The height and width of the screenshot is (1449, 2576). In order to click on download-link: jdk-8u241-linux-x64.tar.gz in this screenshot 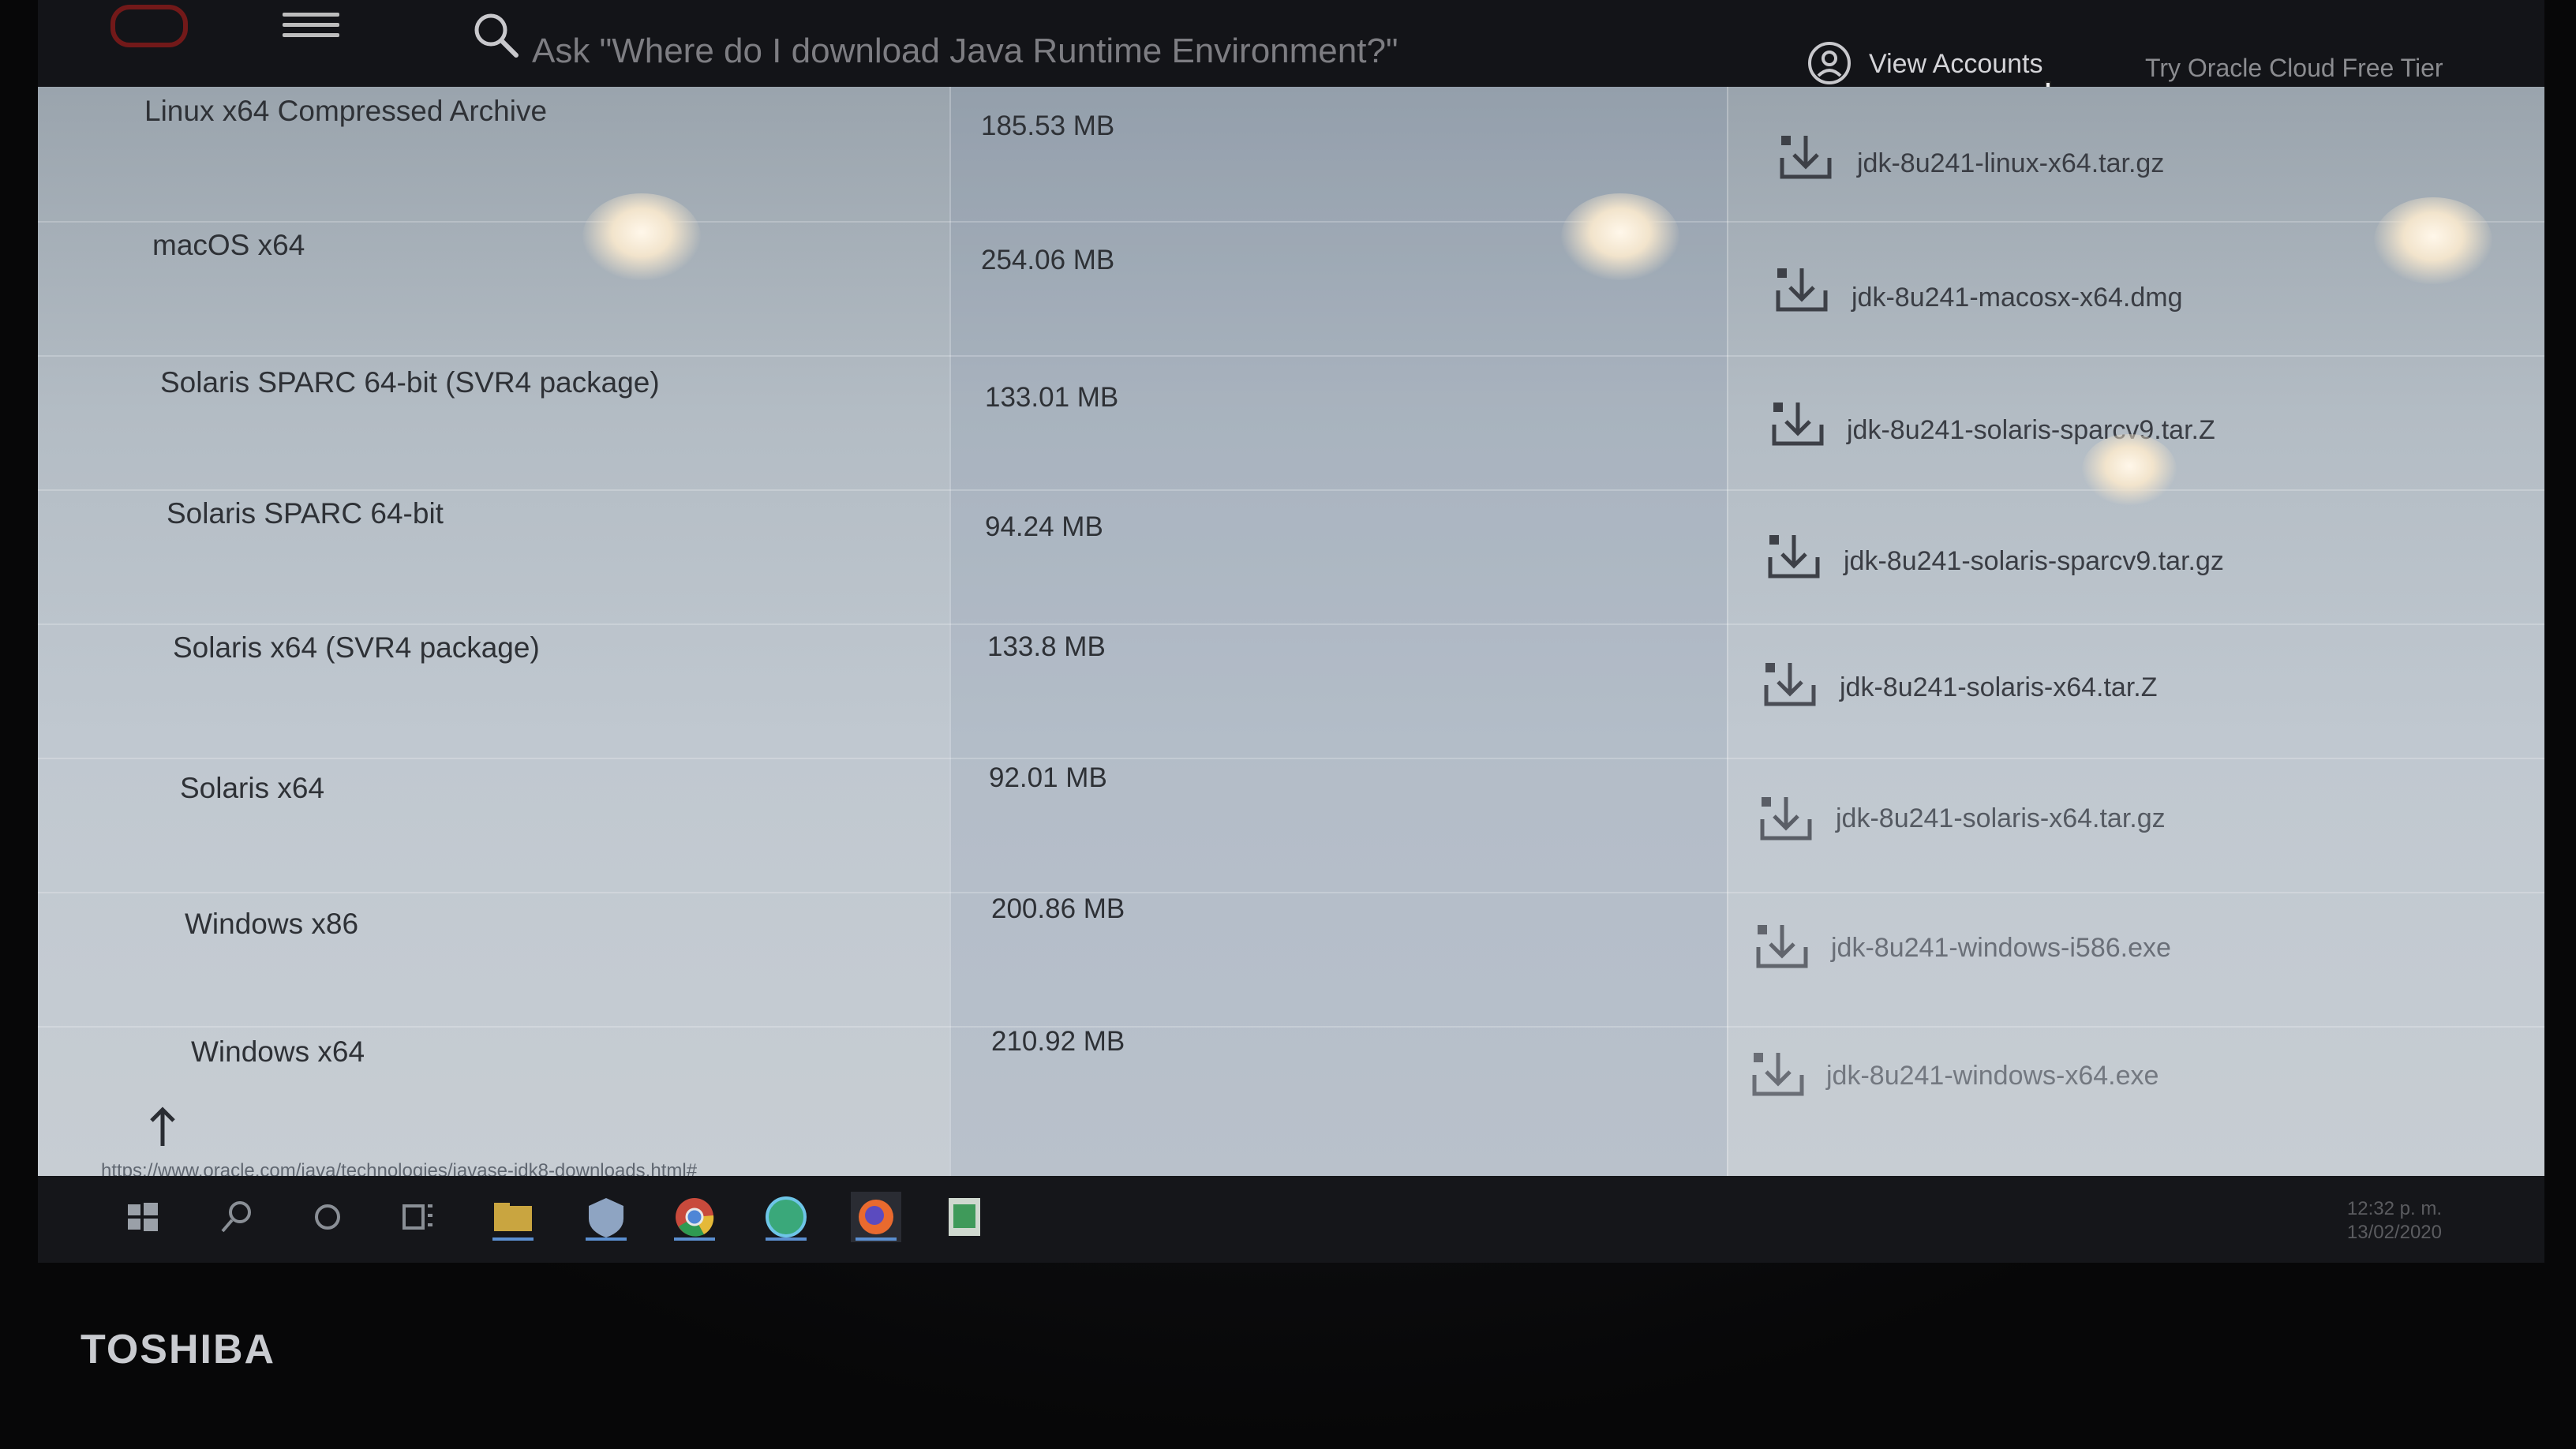, I will do `click(2010, 163)`.